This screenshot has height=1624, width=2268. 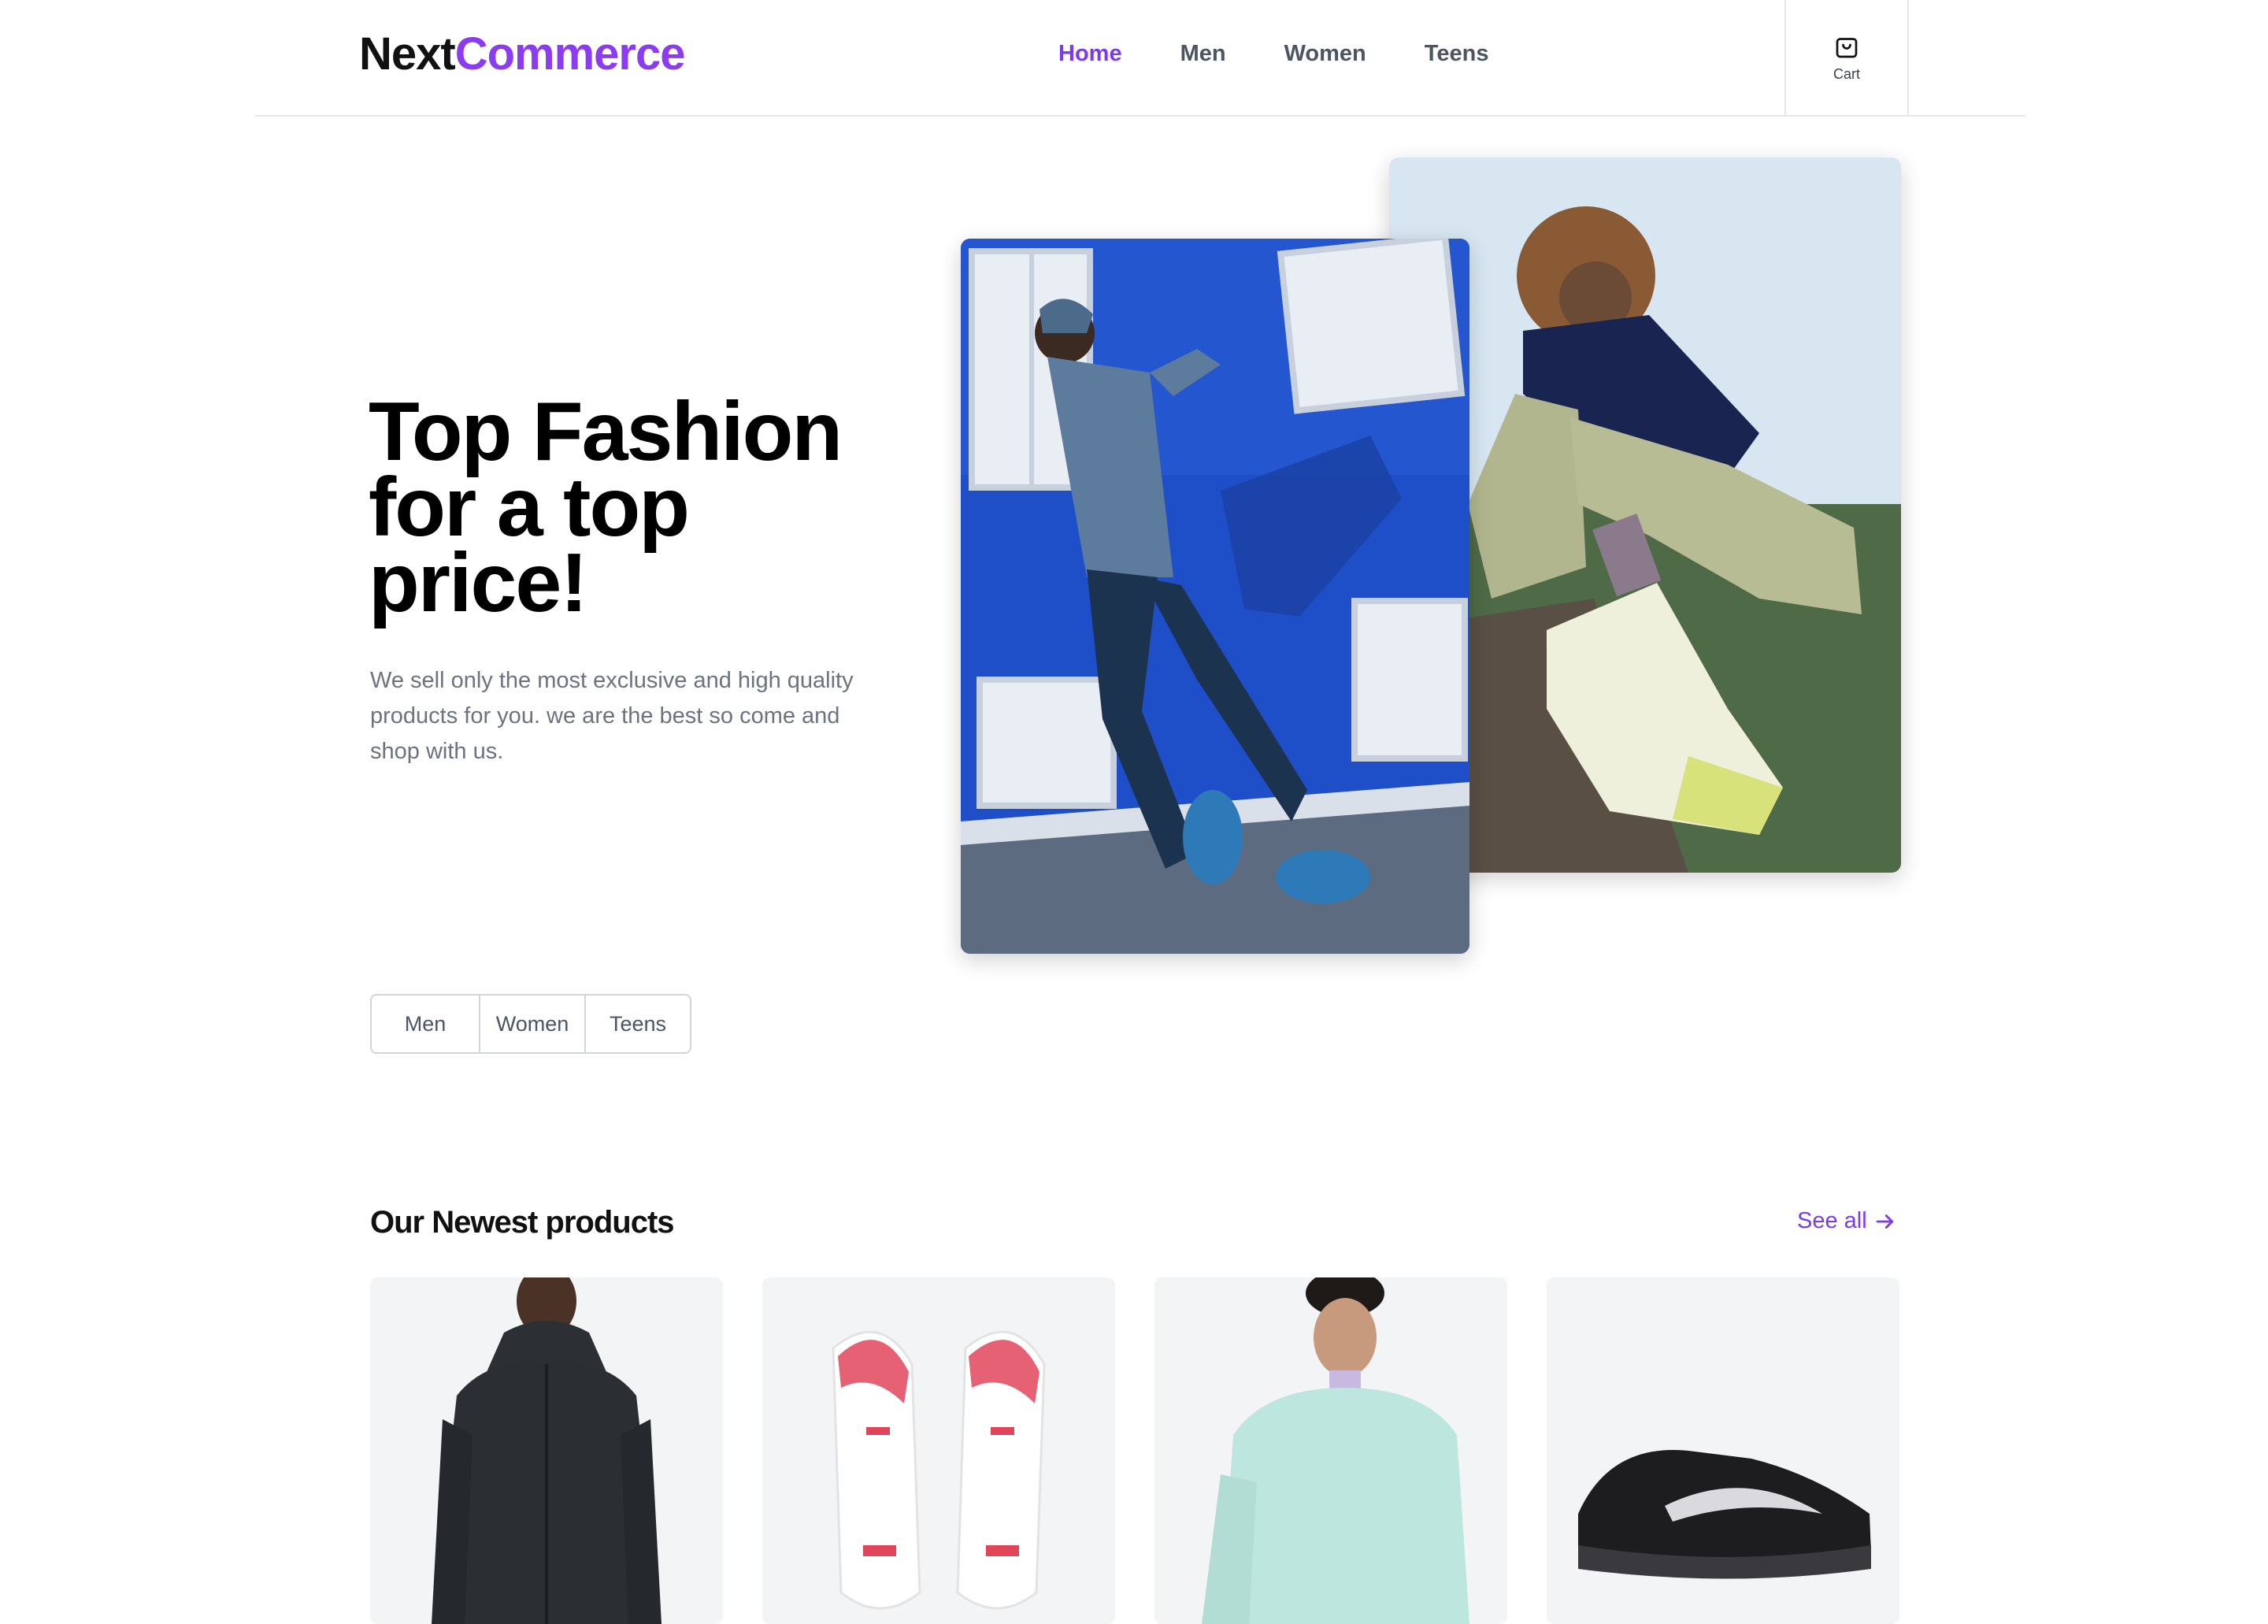 I want to click on main-nav: Home Men Women Teens, so click(x=1302, y=53).